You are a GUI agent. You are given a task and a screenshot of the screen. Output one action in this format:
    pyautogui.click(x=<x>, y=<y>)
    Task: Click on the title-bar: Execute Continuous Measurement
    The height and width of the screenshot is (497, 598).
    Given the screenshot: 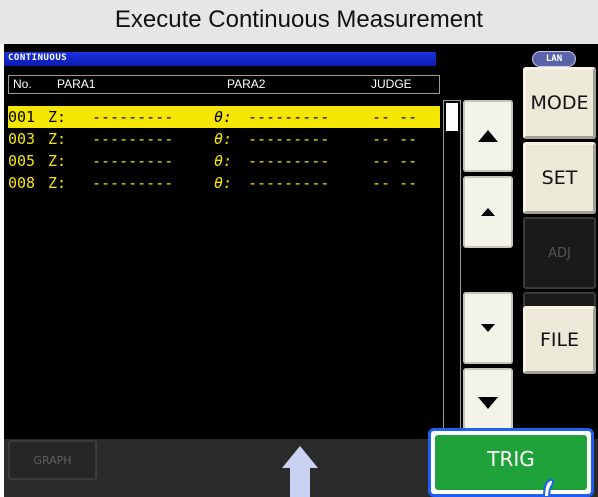 What is the action you would take?
    pyautogui.click(x=299, y=22)
    